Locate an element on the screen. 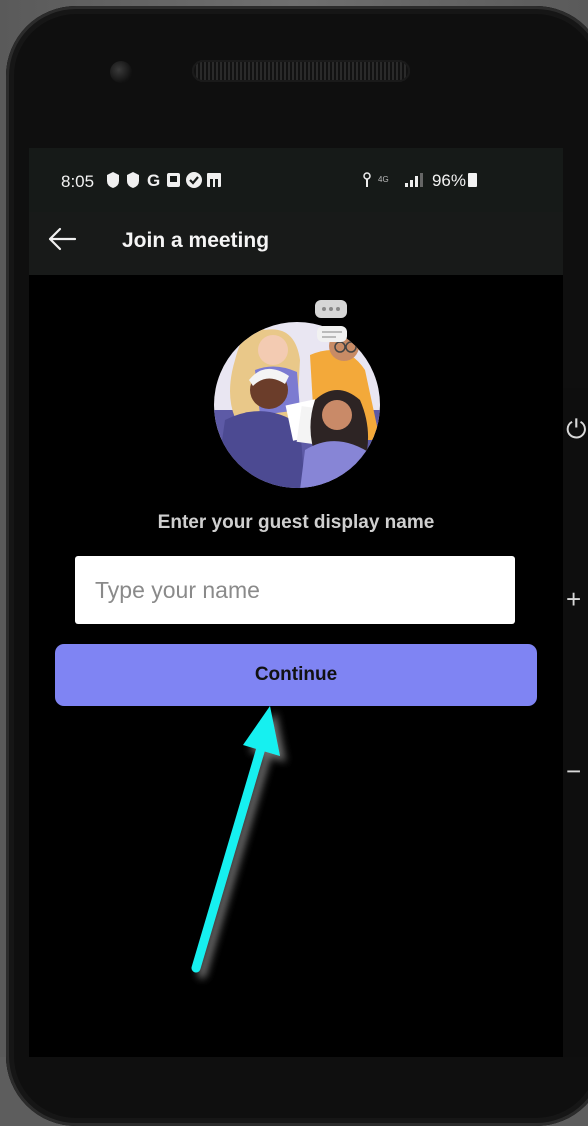 The width and height of the screenshot is (588, 1126). people-illustration is located at coordinates (295, 397).